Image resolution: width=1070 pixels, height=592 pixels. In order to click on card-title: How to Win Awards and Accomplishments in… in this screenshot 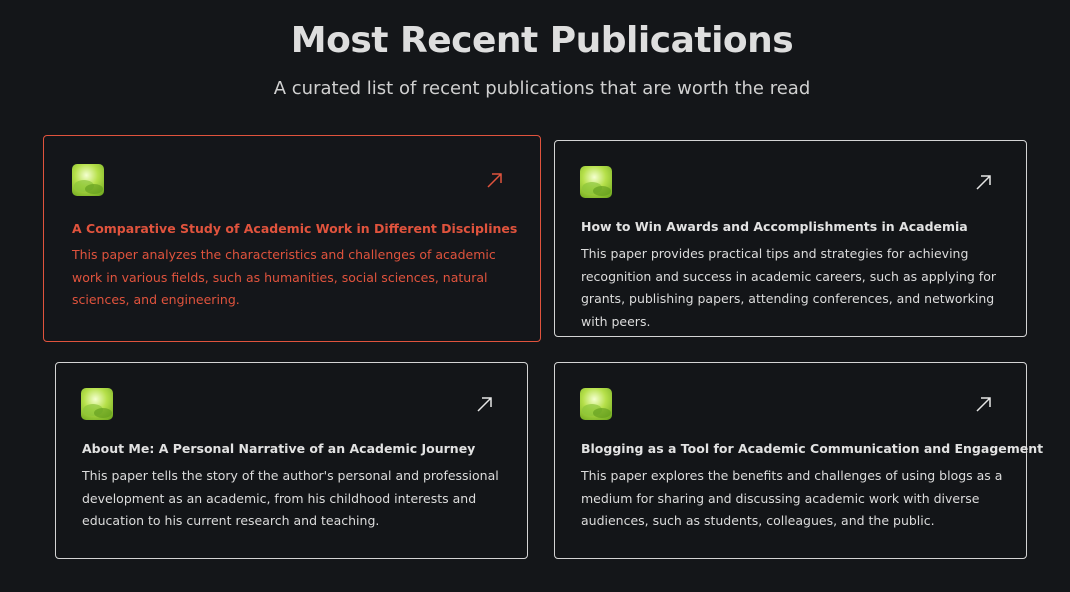, I will do `click(774, 226)`.